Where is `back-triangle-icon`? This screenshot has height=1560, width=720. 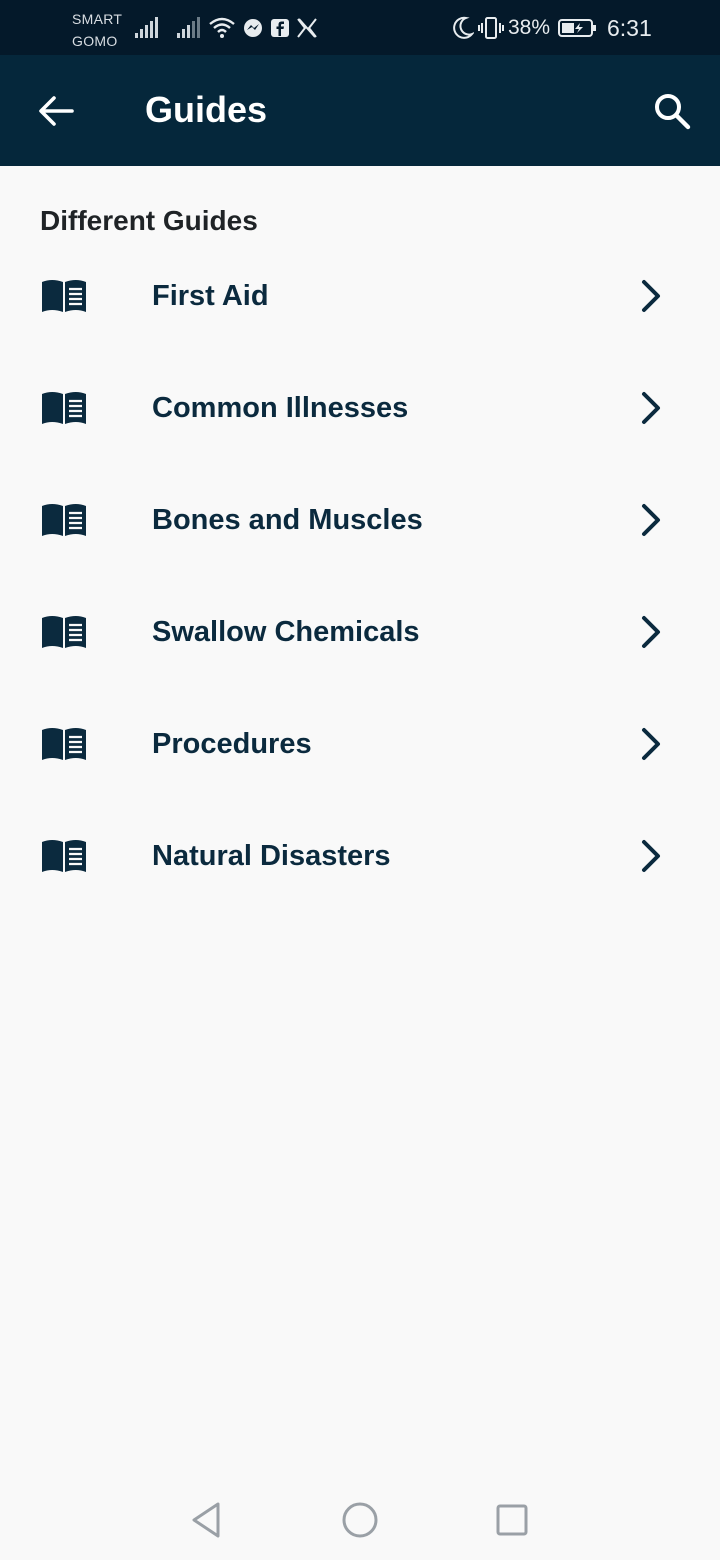 back-triangle-icon is located at coordinates (206, 1520).